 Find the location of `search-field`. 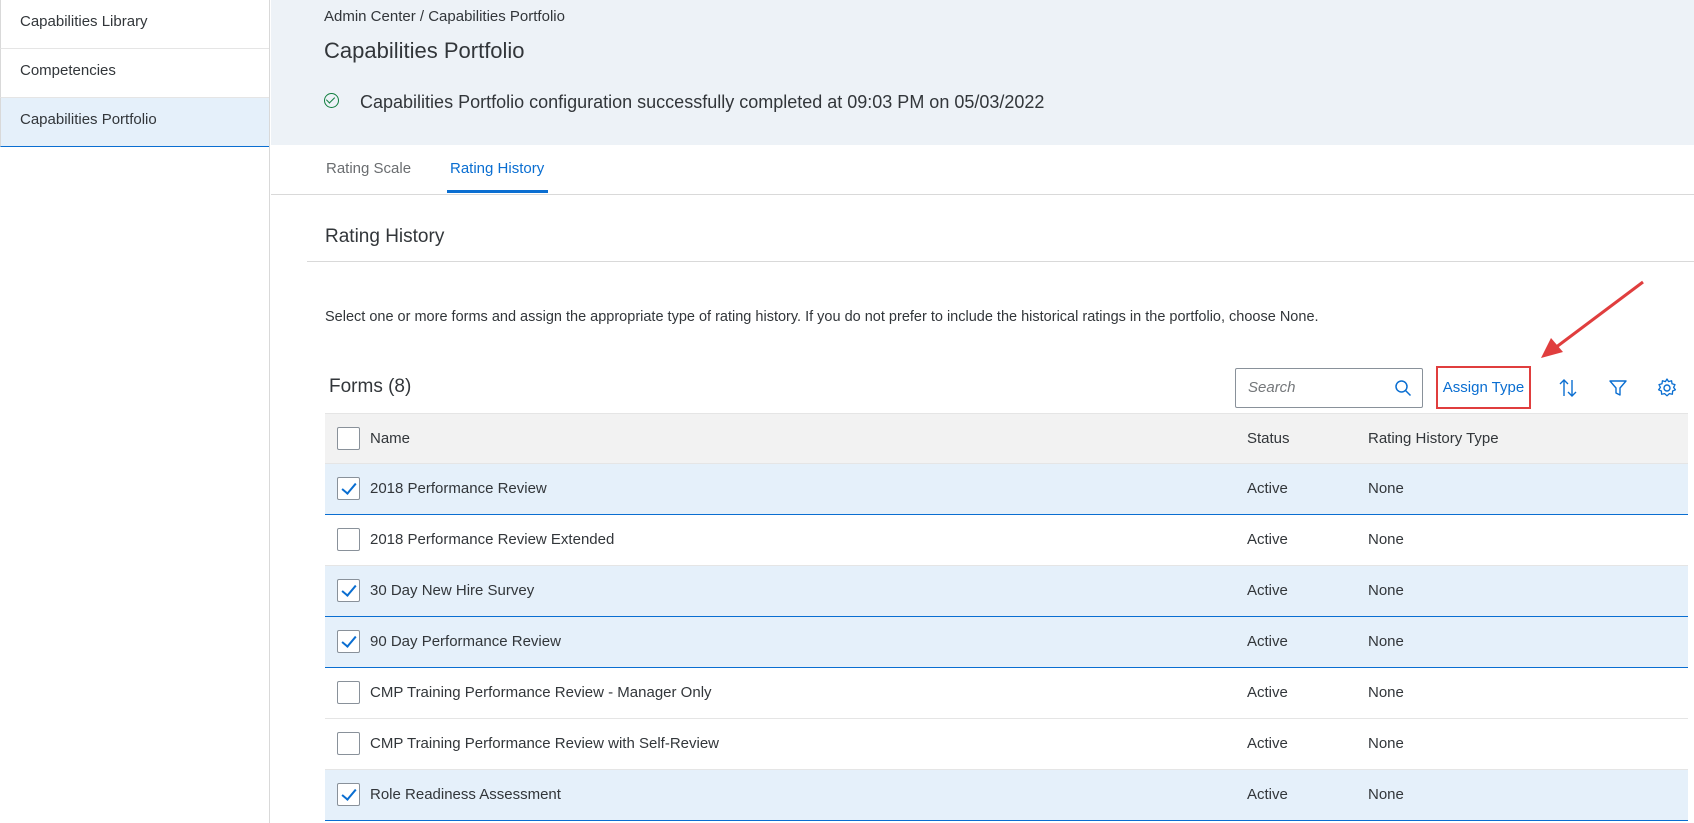

search-field is located at coordinates (1329, 388).